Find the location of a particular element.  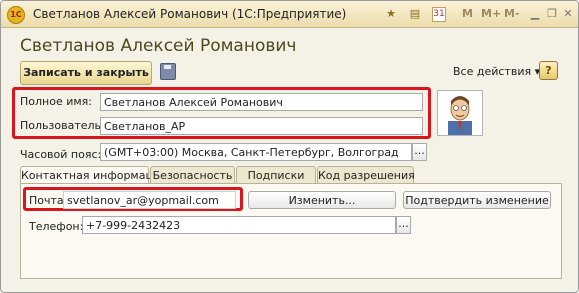

person-cartoon-icon is located at coordinates (460, 115).